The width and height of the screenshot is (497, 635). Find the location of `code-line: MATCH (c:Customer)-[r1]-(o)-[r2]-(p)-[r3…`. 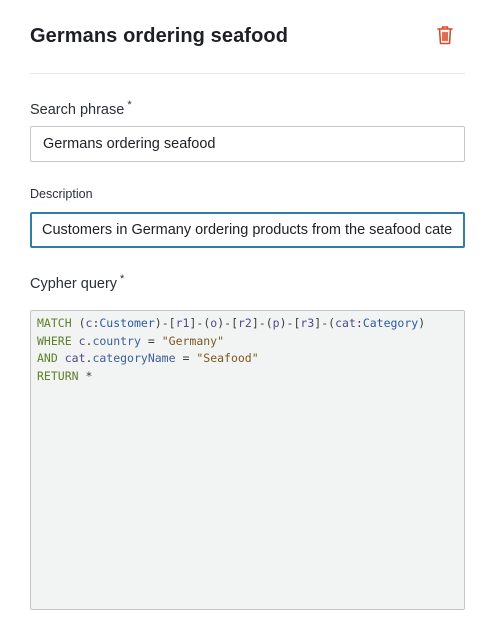

code-line: MATCH (c:Customer)-[r1]-(o)-[r2]-(p)-[r3… is located at coordinates (231, 323).